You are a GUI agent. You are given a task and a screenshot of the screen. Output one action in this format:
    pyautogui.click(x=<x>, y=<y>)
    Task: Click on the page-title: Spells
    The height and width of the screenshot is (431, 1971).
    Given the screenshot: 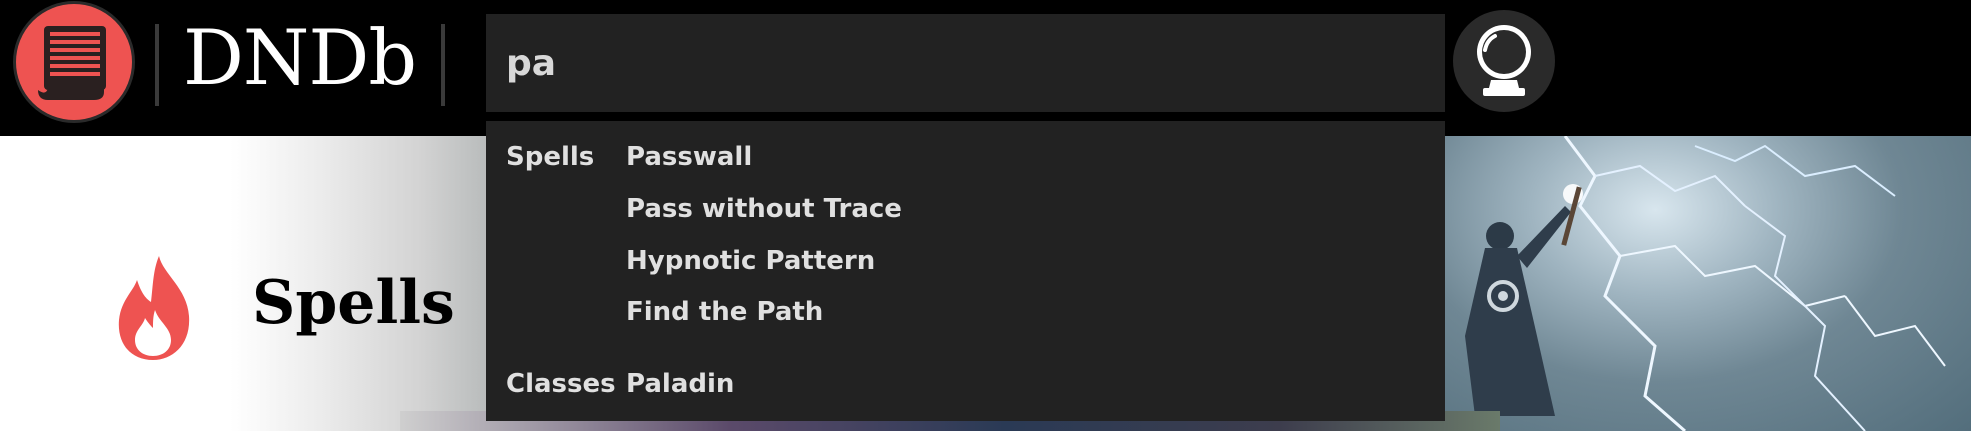 What is the action you would take?
    pyautogui.click(x=353, y=303)
    